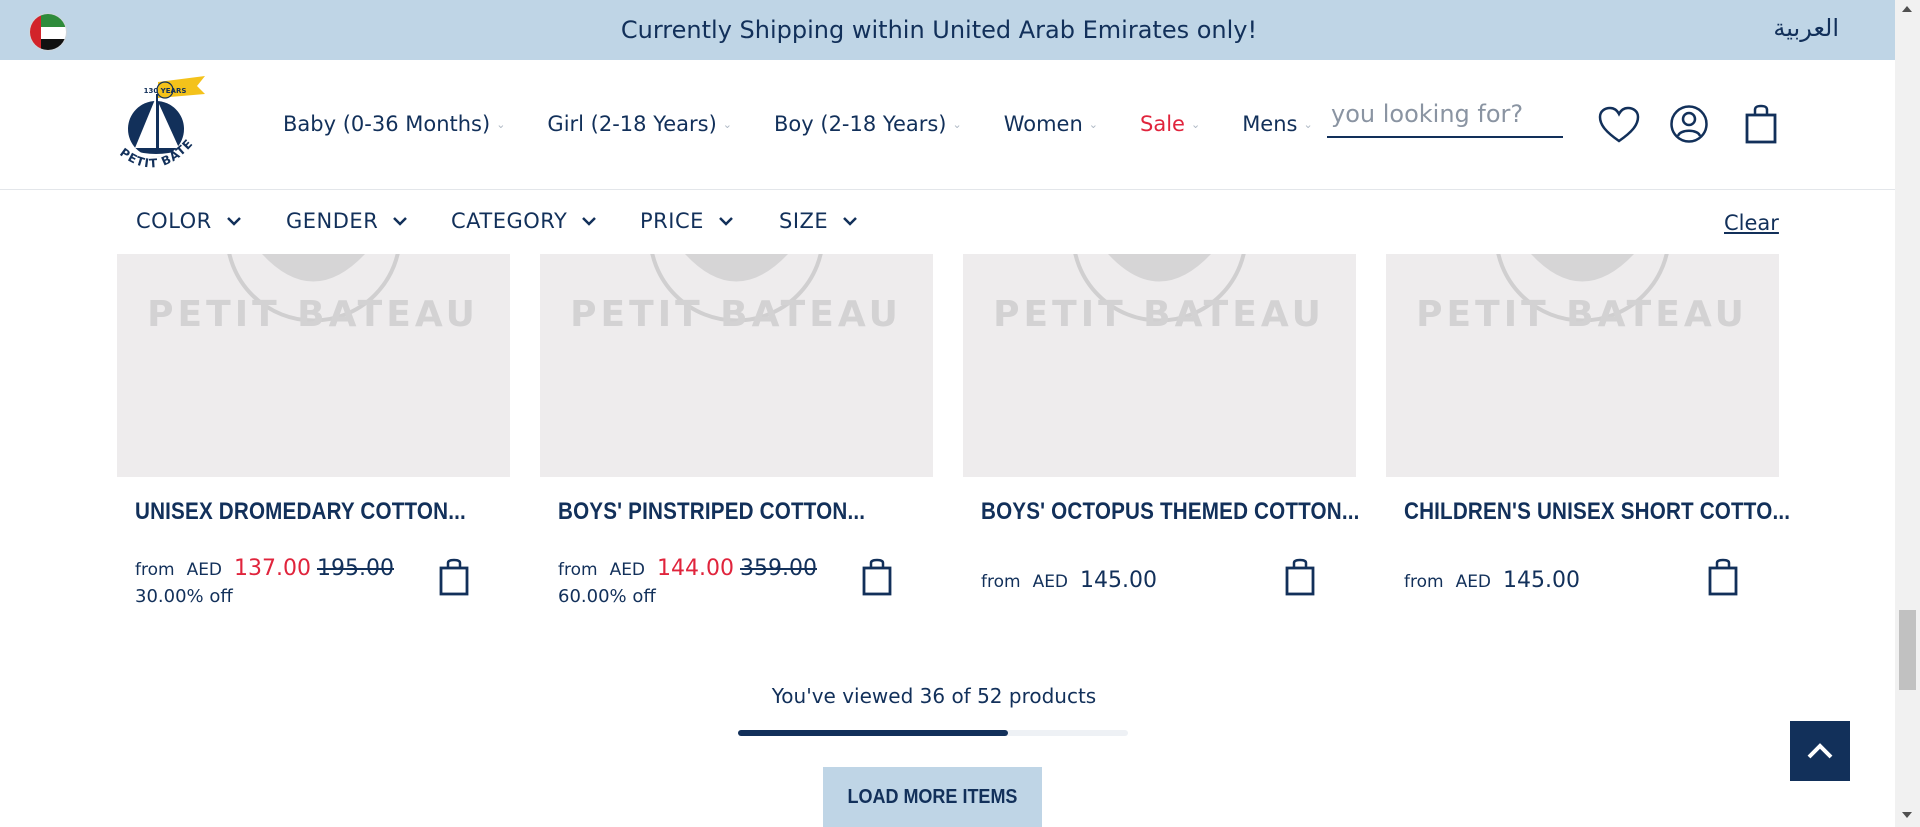 The image size is (1920, 827). Describe the element at coordinates (184, 596) in the screenshot. I see `discount-label: 30.00% off` at that location.